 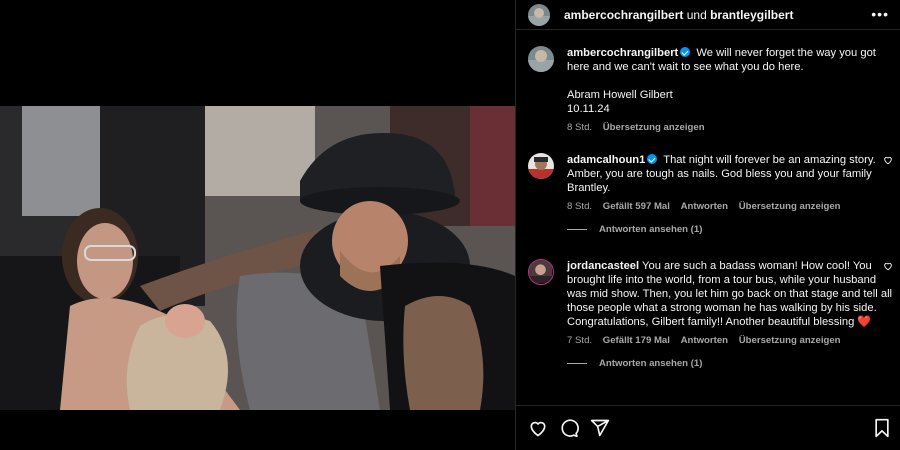 I want to click on caption-time: 8 Std., so click(x=579, y=127).